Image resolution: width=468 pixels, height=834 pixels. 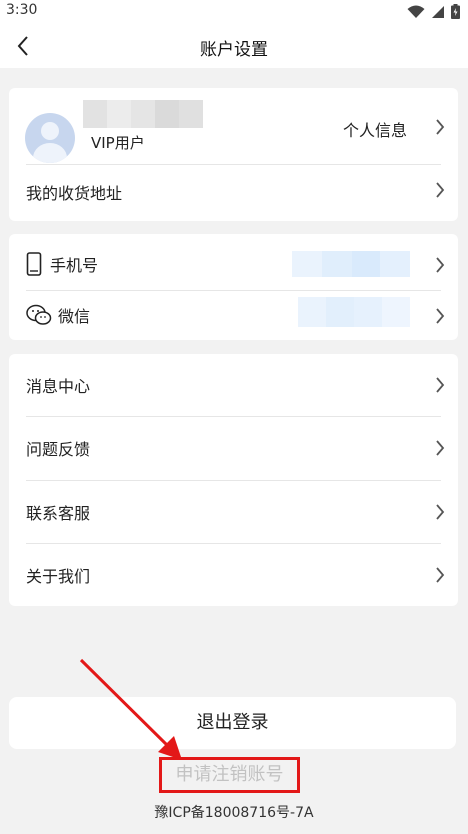 I want to click on menu-item-label: 联系客服, so click(x=58, y=513).